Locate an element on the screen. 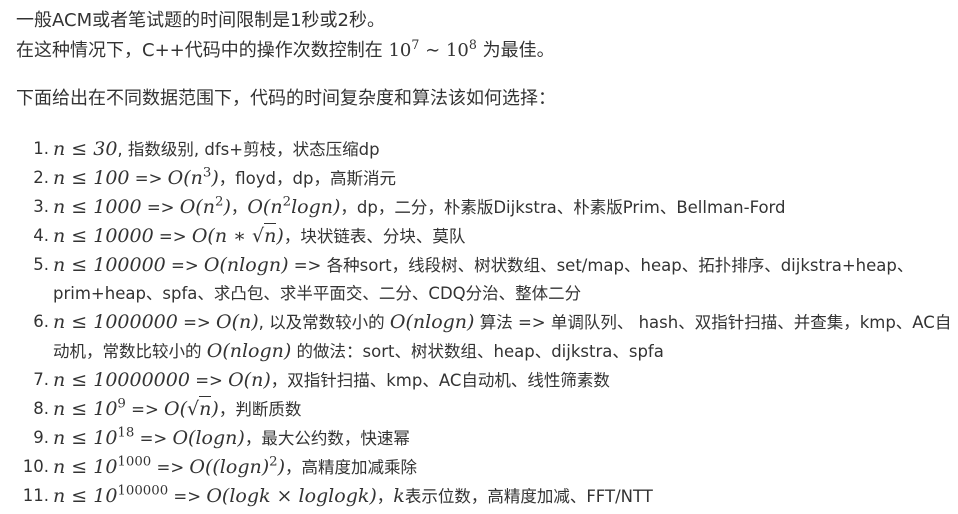  complexity-formula: O(logk × loglogk) is located at coordinates (291, 496).